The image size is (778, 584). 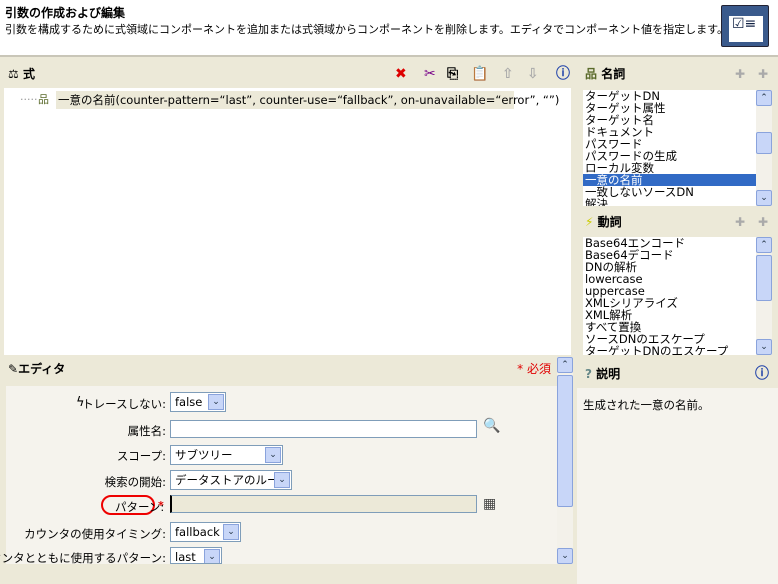 What do you see at coordinates (677, 374) in the screenshot?
I see `description-header: ? 説明 ⓘ` at bounding box center [677, 374].